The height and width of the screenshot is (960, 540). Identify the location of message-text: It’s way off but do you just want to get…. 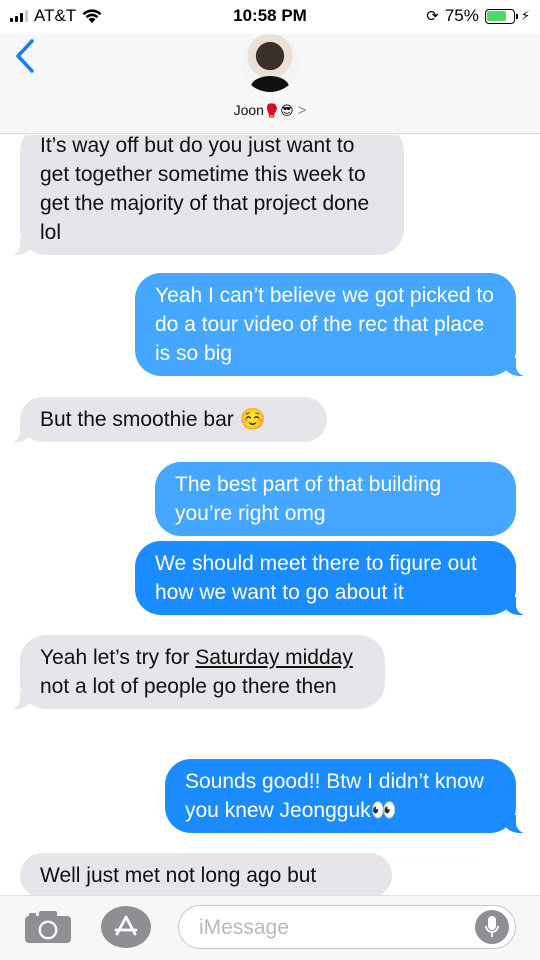
(205, 189).